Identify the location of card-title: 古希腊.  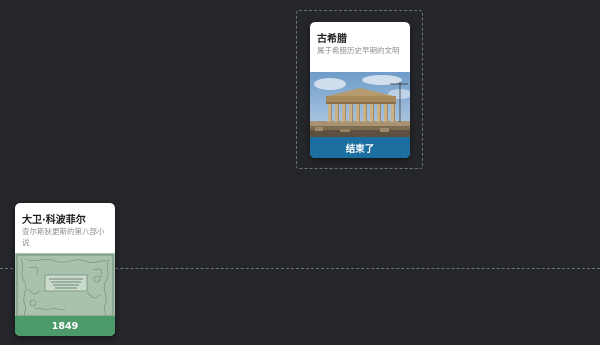
(332, 39).